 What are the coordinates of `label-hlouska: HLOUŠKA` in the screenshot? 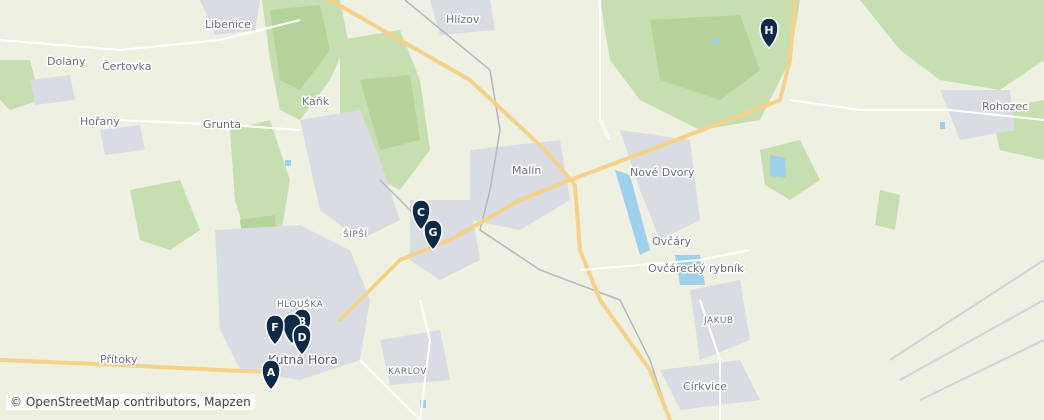 It's located at (300, 304).